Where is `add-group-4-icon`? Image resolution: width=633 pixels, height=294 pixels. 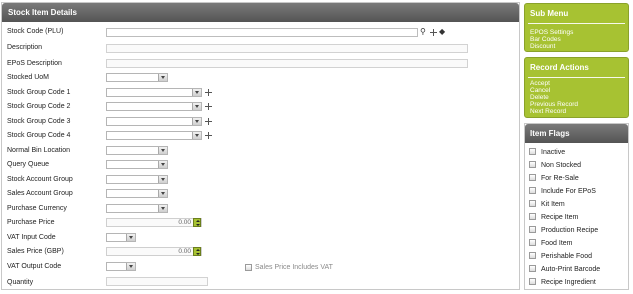
add-group-4-icon is located at coordinates (208, 135).